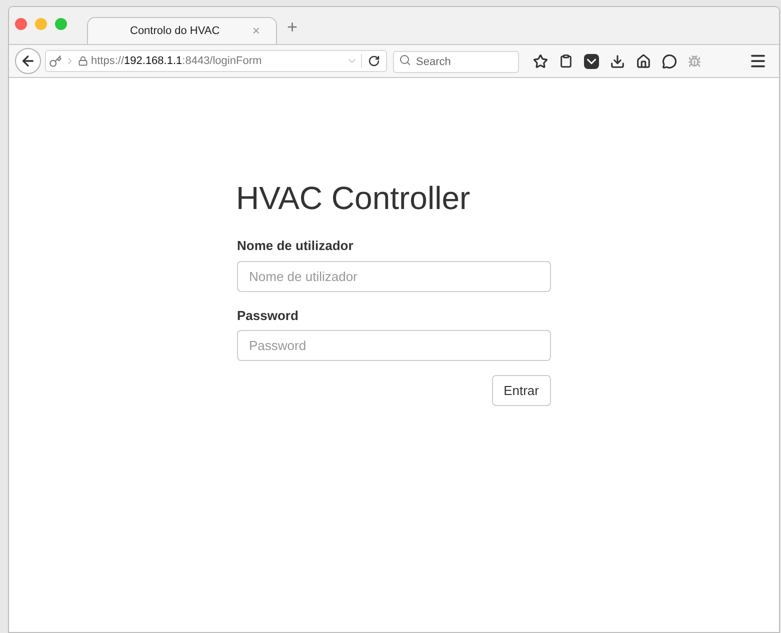 Image resolution: width=781 pixels, height=633 pixels. Describe the element at coordinates (55, 61) in the screenshot. I see `key-icon` at that location.